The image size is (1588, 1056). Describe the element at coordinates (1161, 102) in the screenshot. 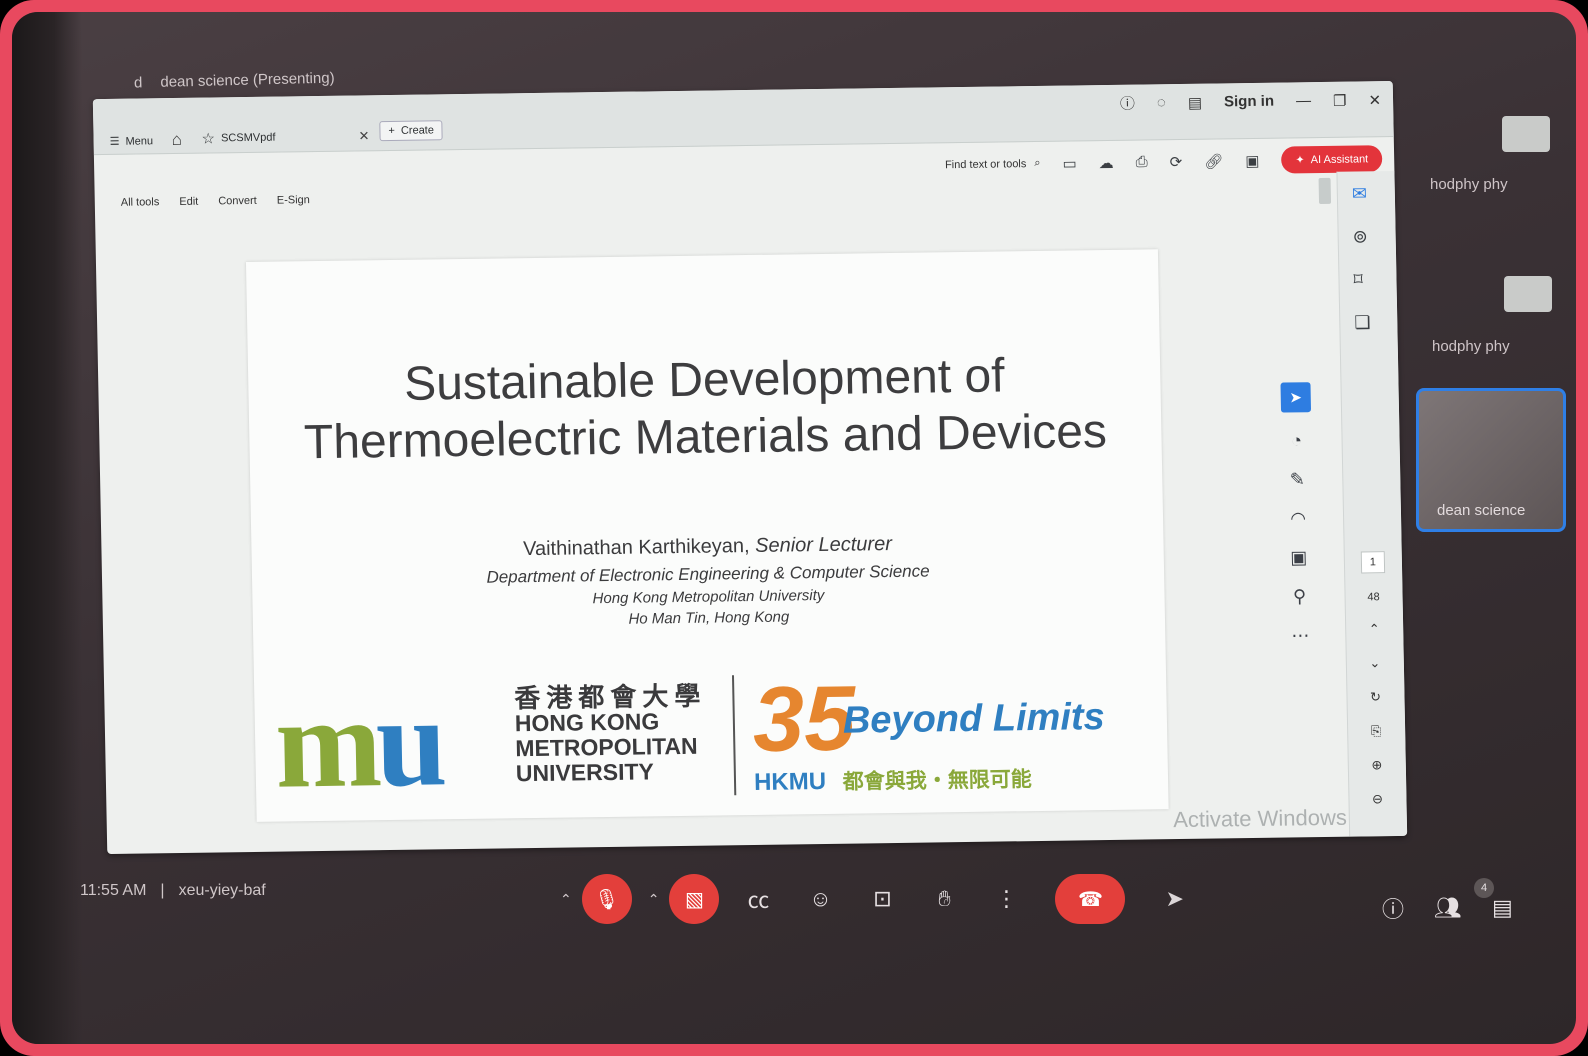

I see `notification-icon: ◌` at that location.